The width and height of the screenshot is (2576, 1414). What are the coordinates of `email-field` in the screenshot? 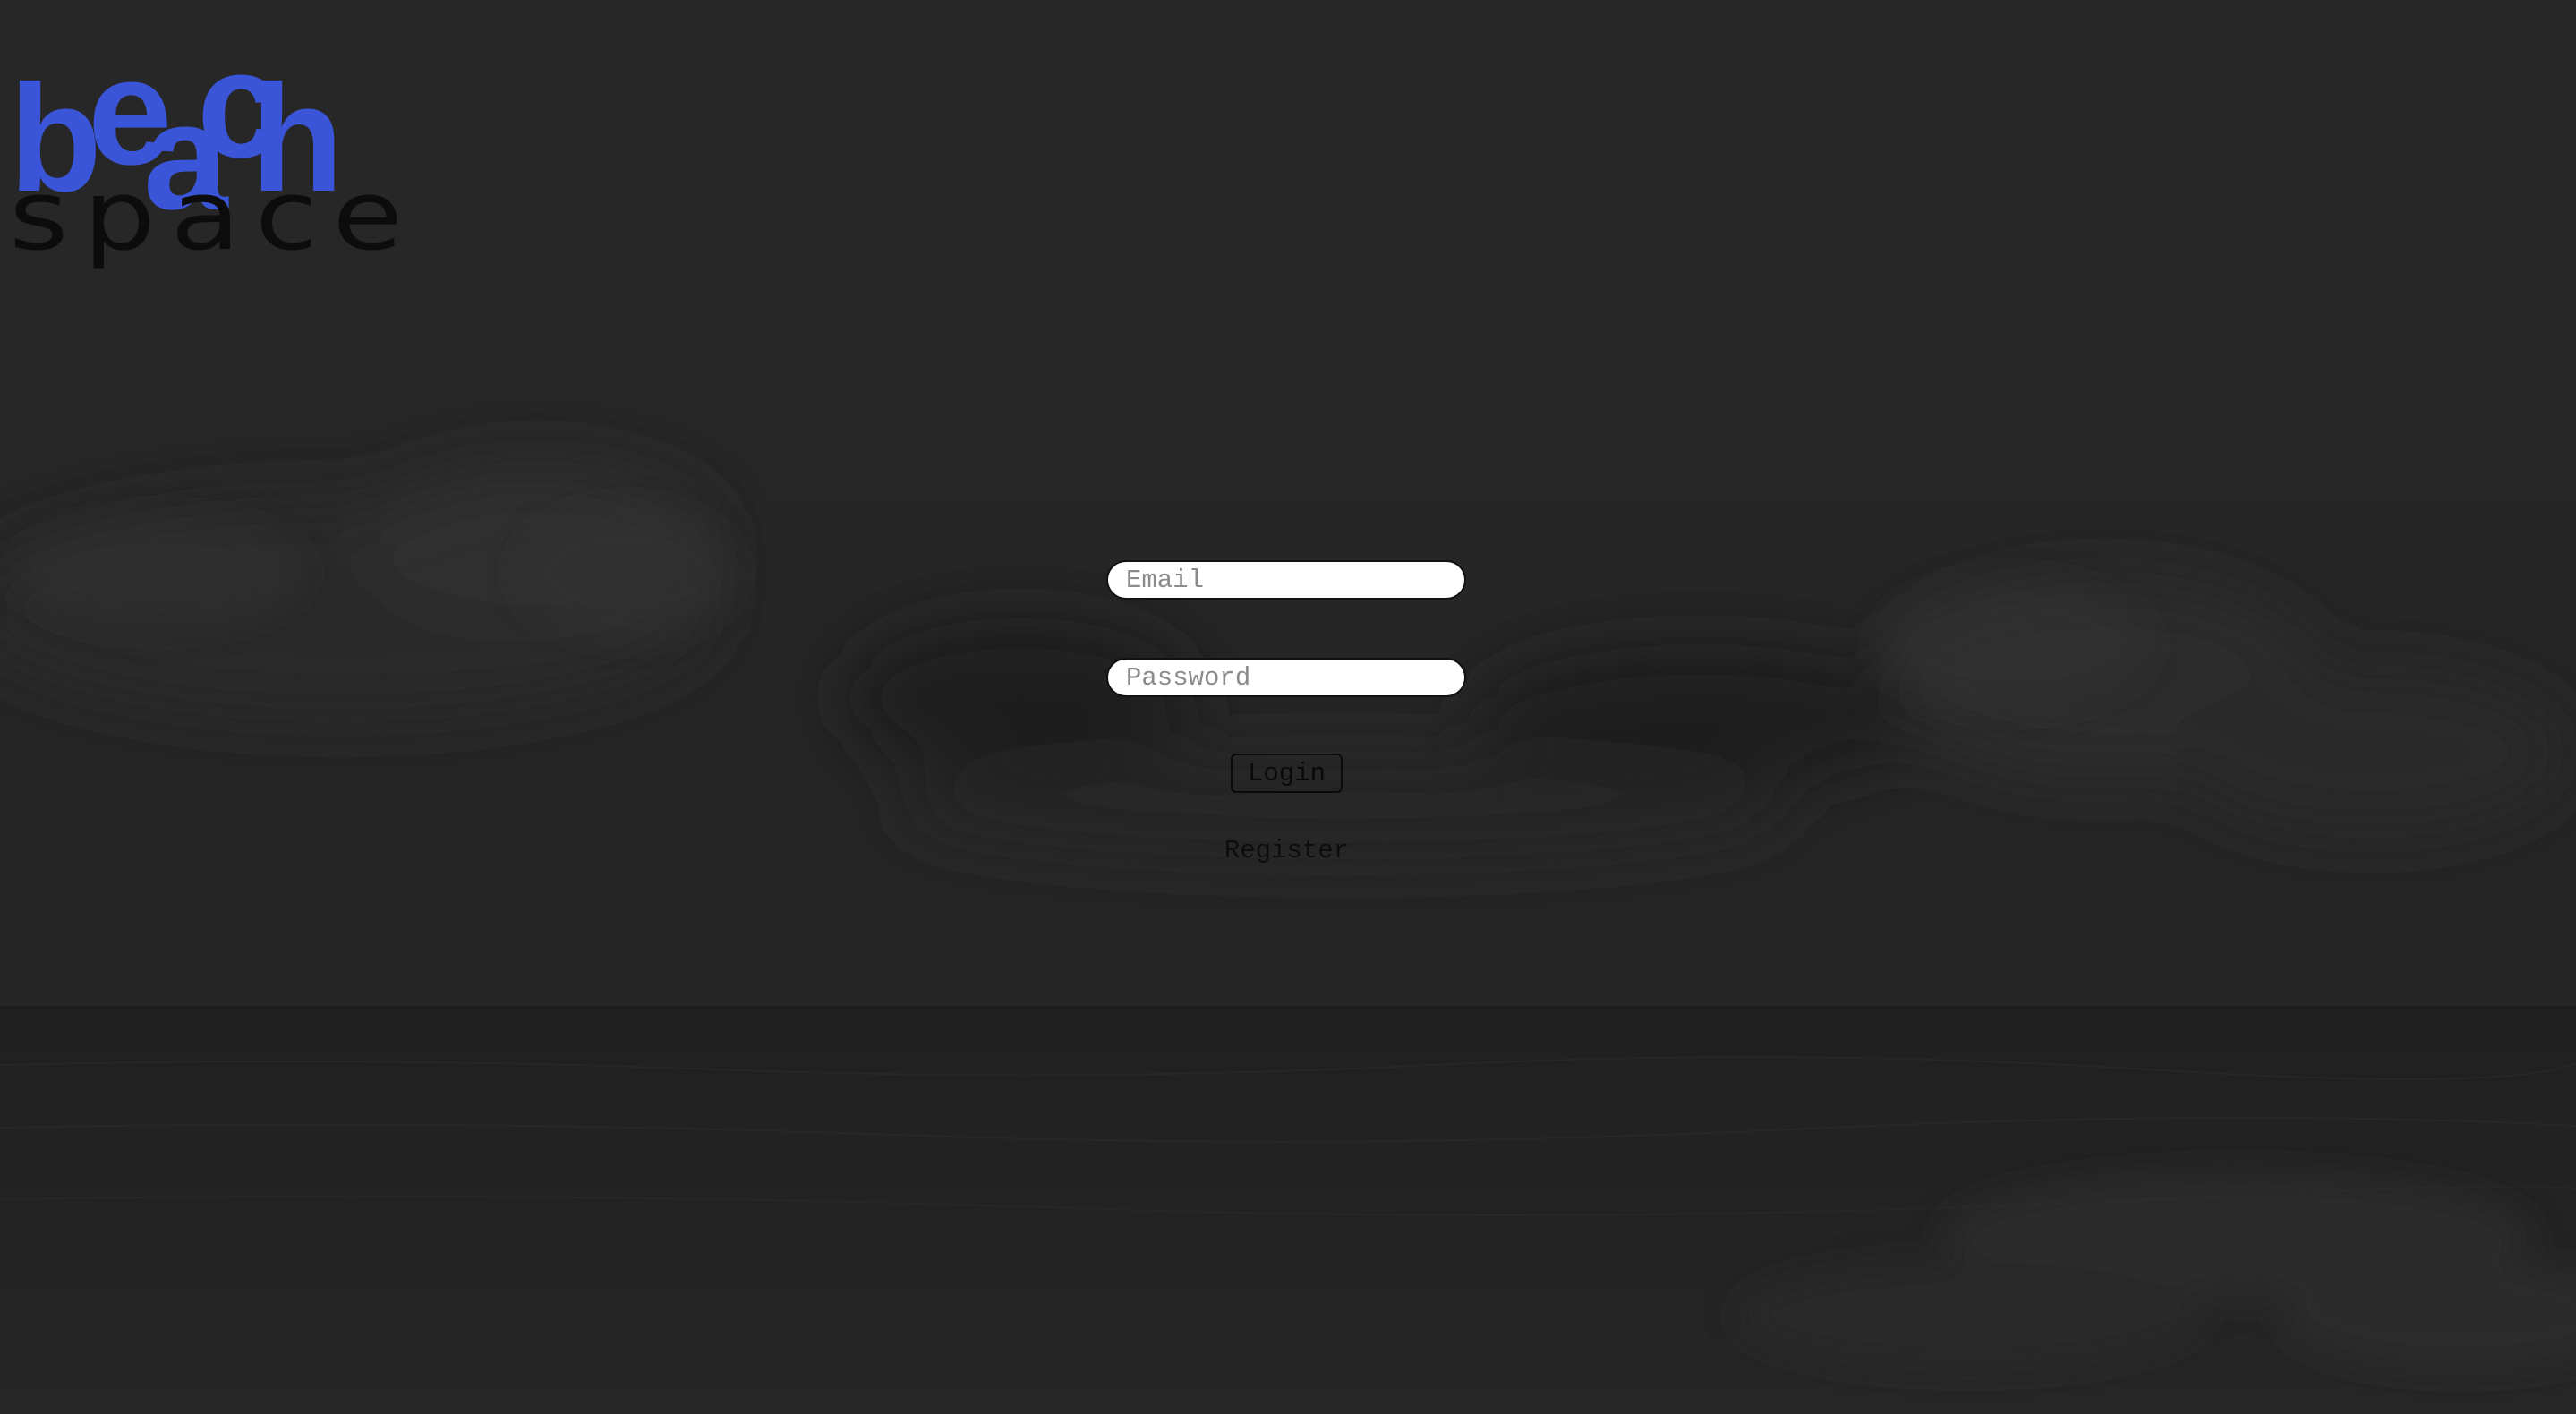 It's located at (1286, 580).